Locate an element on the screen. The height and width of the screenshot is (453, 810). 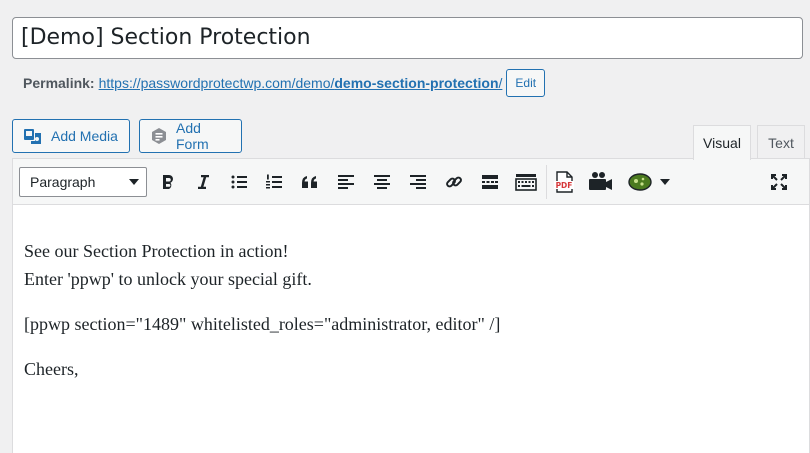
svg-text: PDF is located at coordinates (564, 185).